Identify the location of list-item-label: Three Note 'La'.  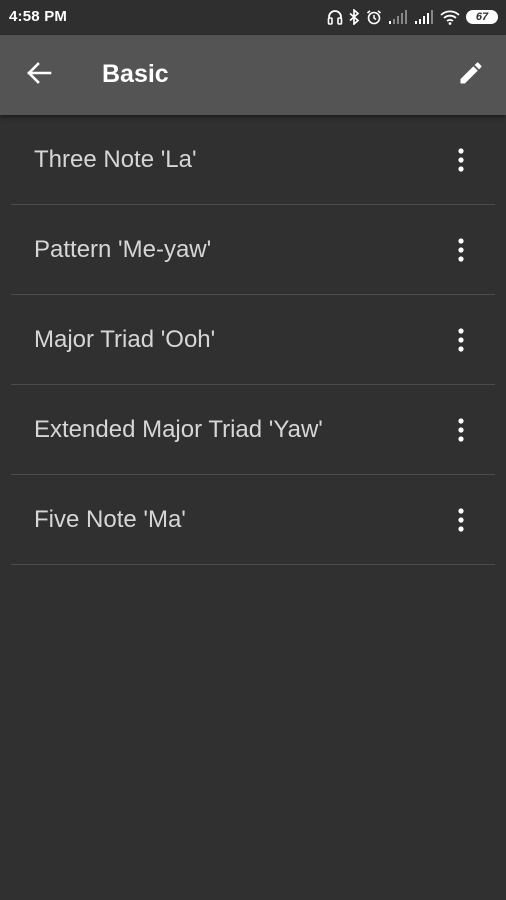
(115, 159).